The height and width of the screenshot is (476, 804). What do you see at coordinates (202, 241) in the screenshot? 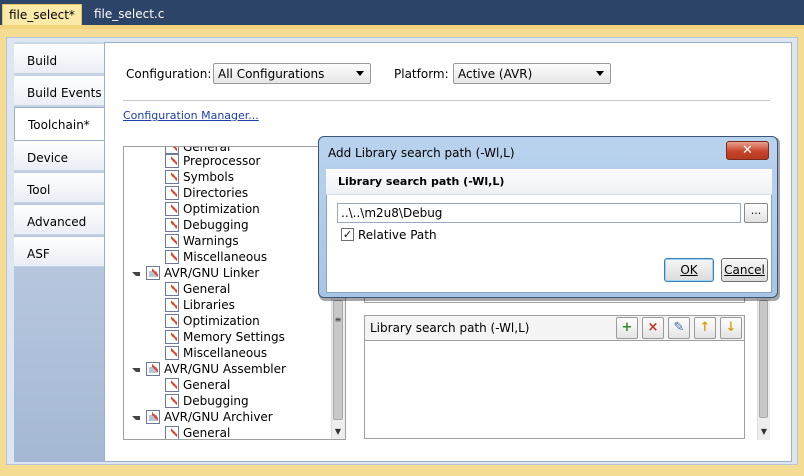
I see `tree-item-warnings: Warnings` at bounding box center [202, 241].